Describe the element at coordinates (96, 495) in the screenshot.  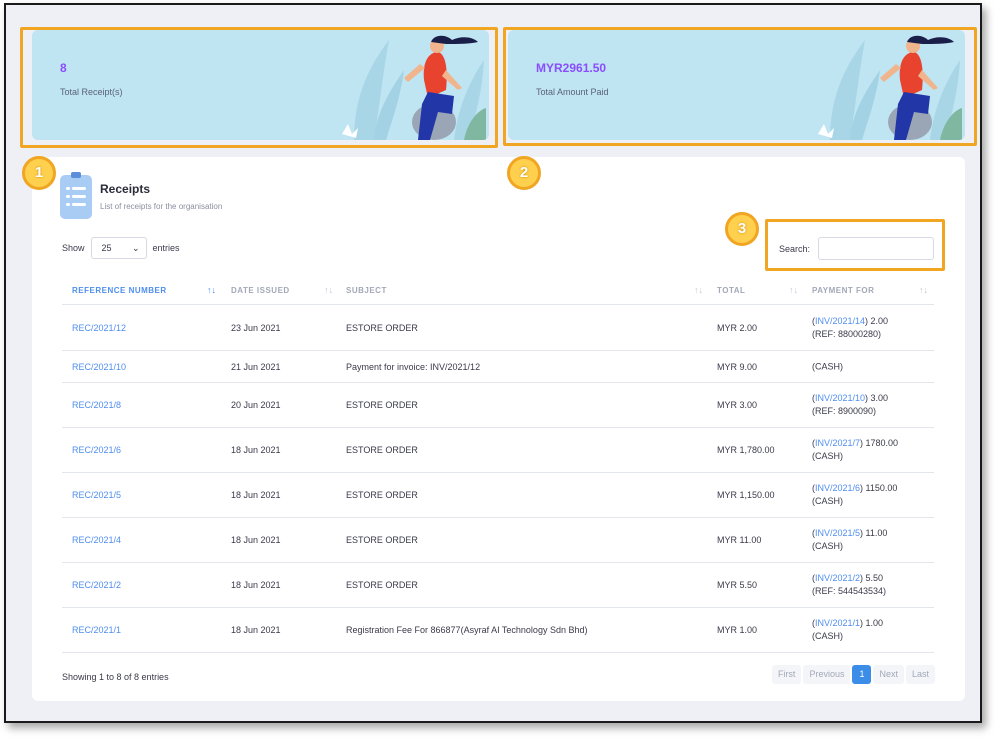
I see `reference-link: REC/2021/5` at that location.